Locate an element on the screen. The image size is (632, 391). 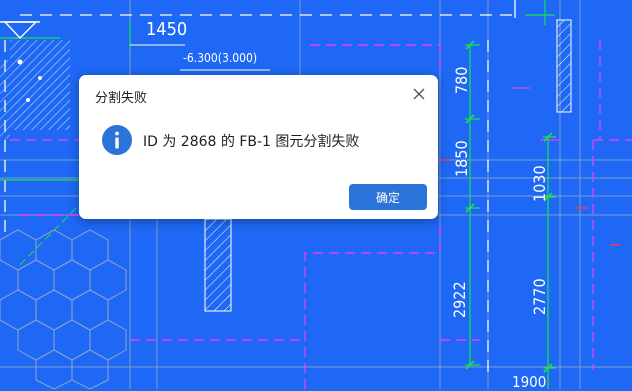
dimension-1900: 1900 is located at coordinates (529, 382).